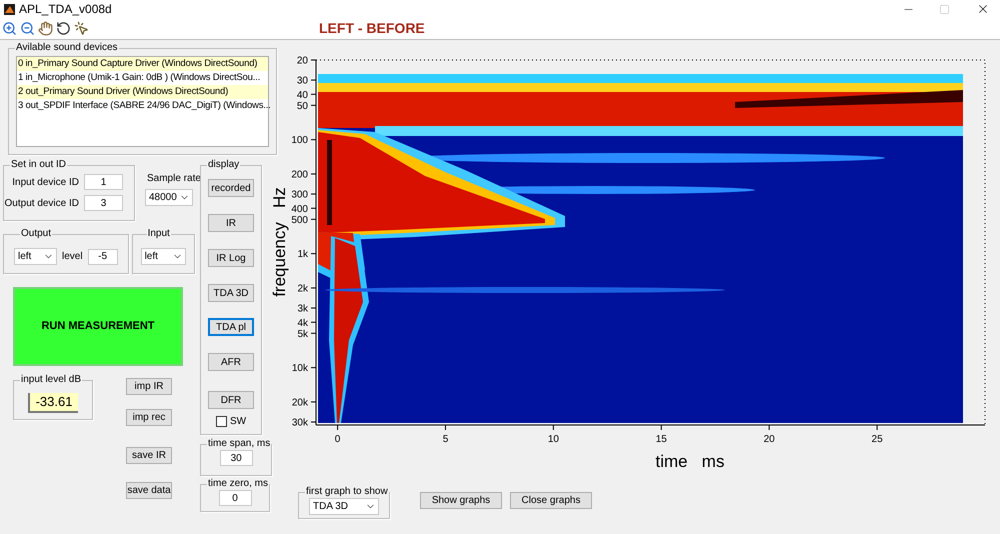 This screenshot has height=534, width=1000. I want to click on checkbox, so click(221, 421).